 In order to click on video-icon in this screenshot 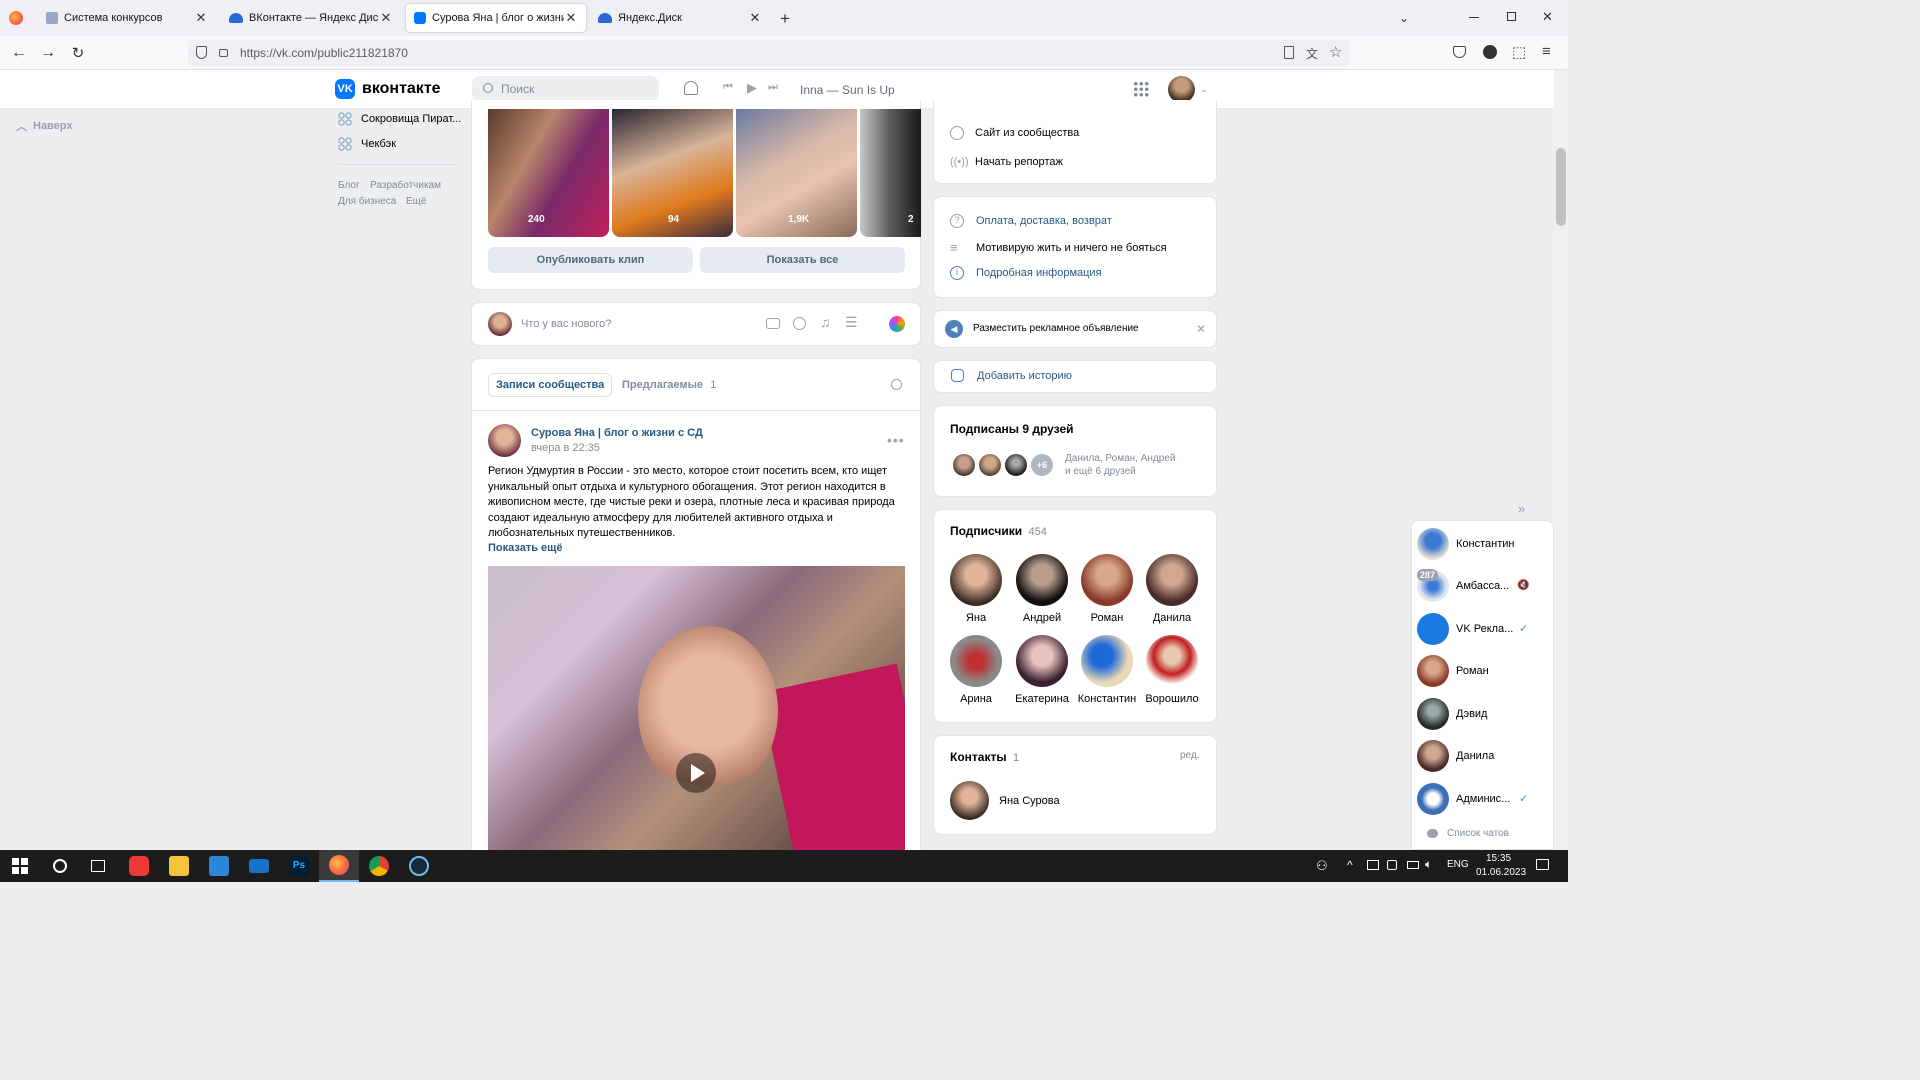, I will do `click(799, 323)`.